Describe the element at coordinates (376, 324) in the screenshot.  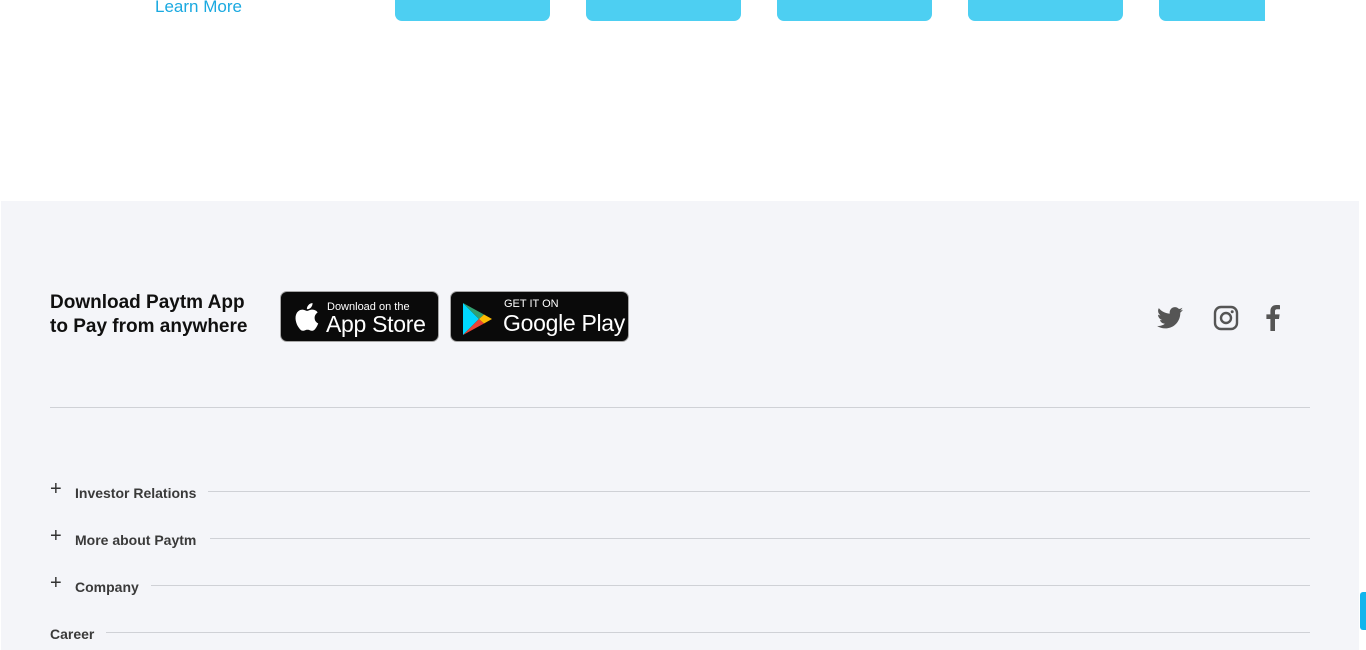
I see `app-store-big-label: App Store` at that location.